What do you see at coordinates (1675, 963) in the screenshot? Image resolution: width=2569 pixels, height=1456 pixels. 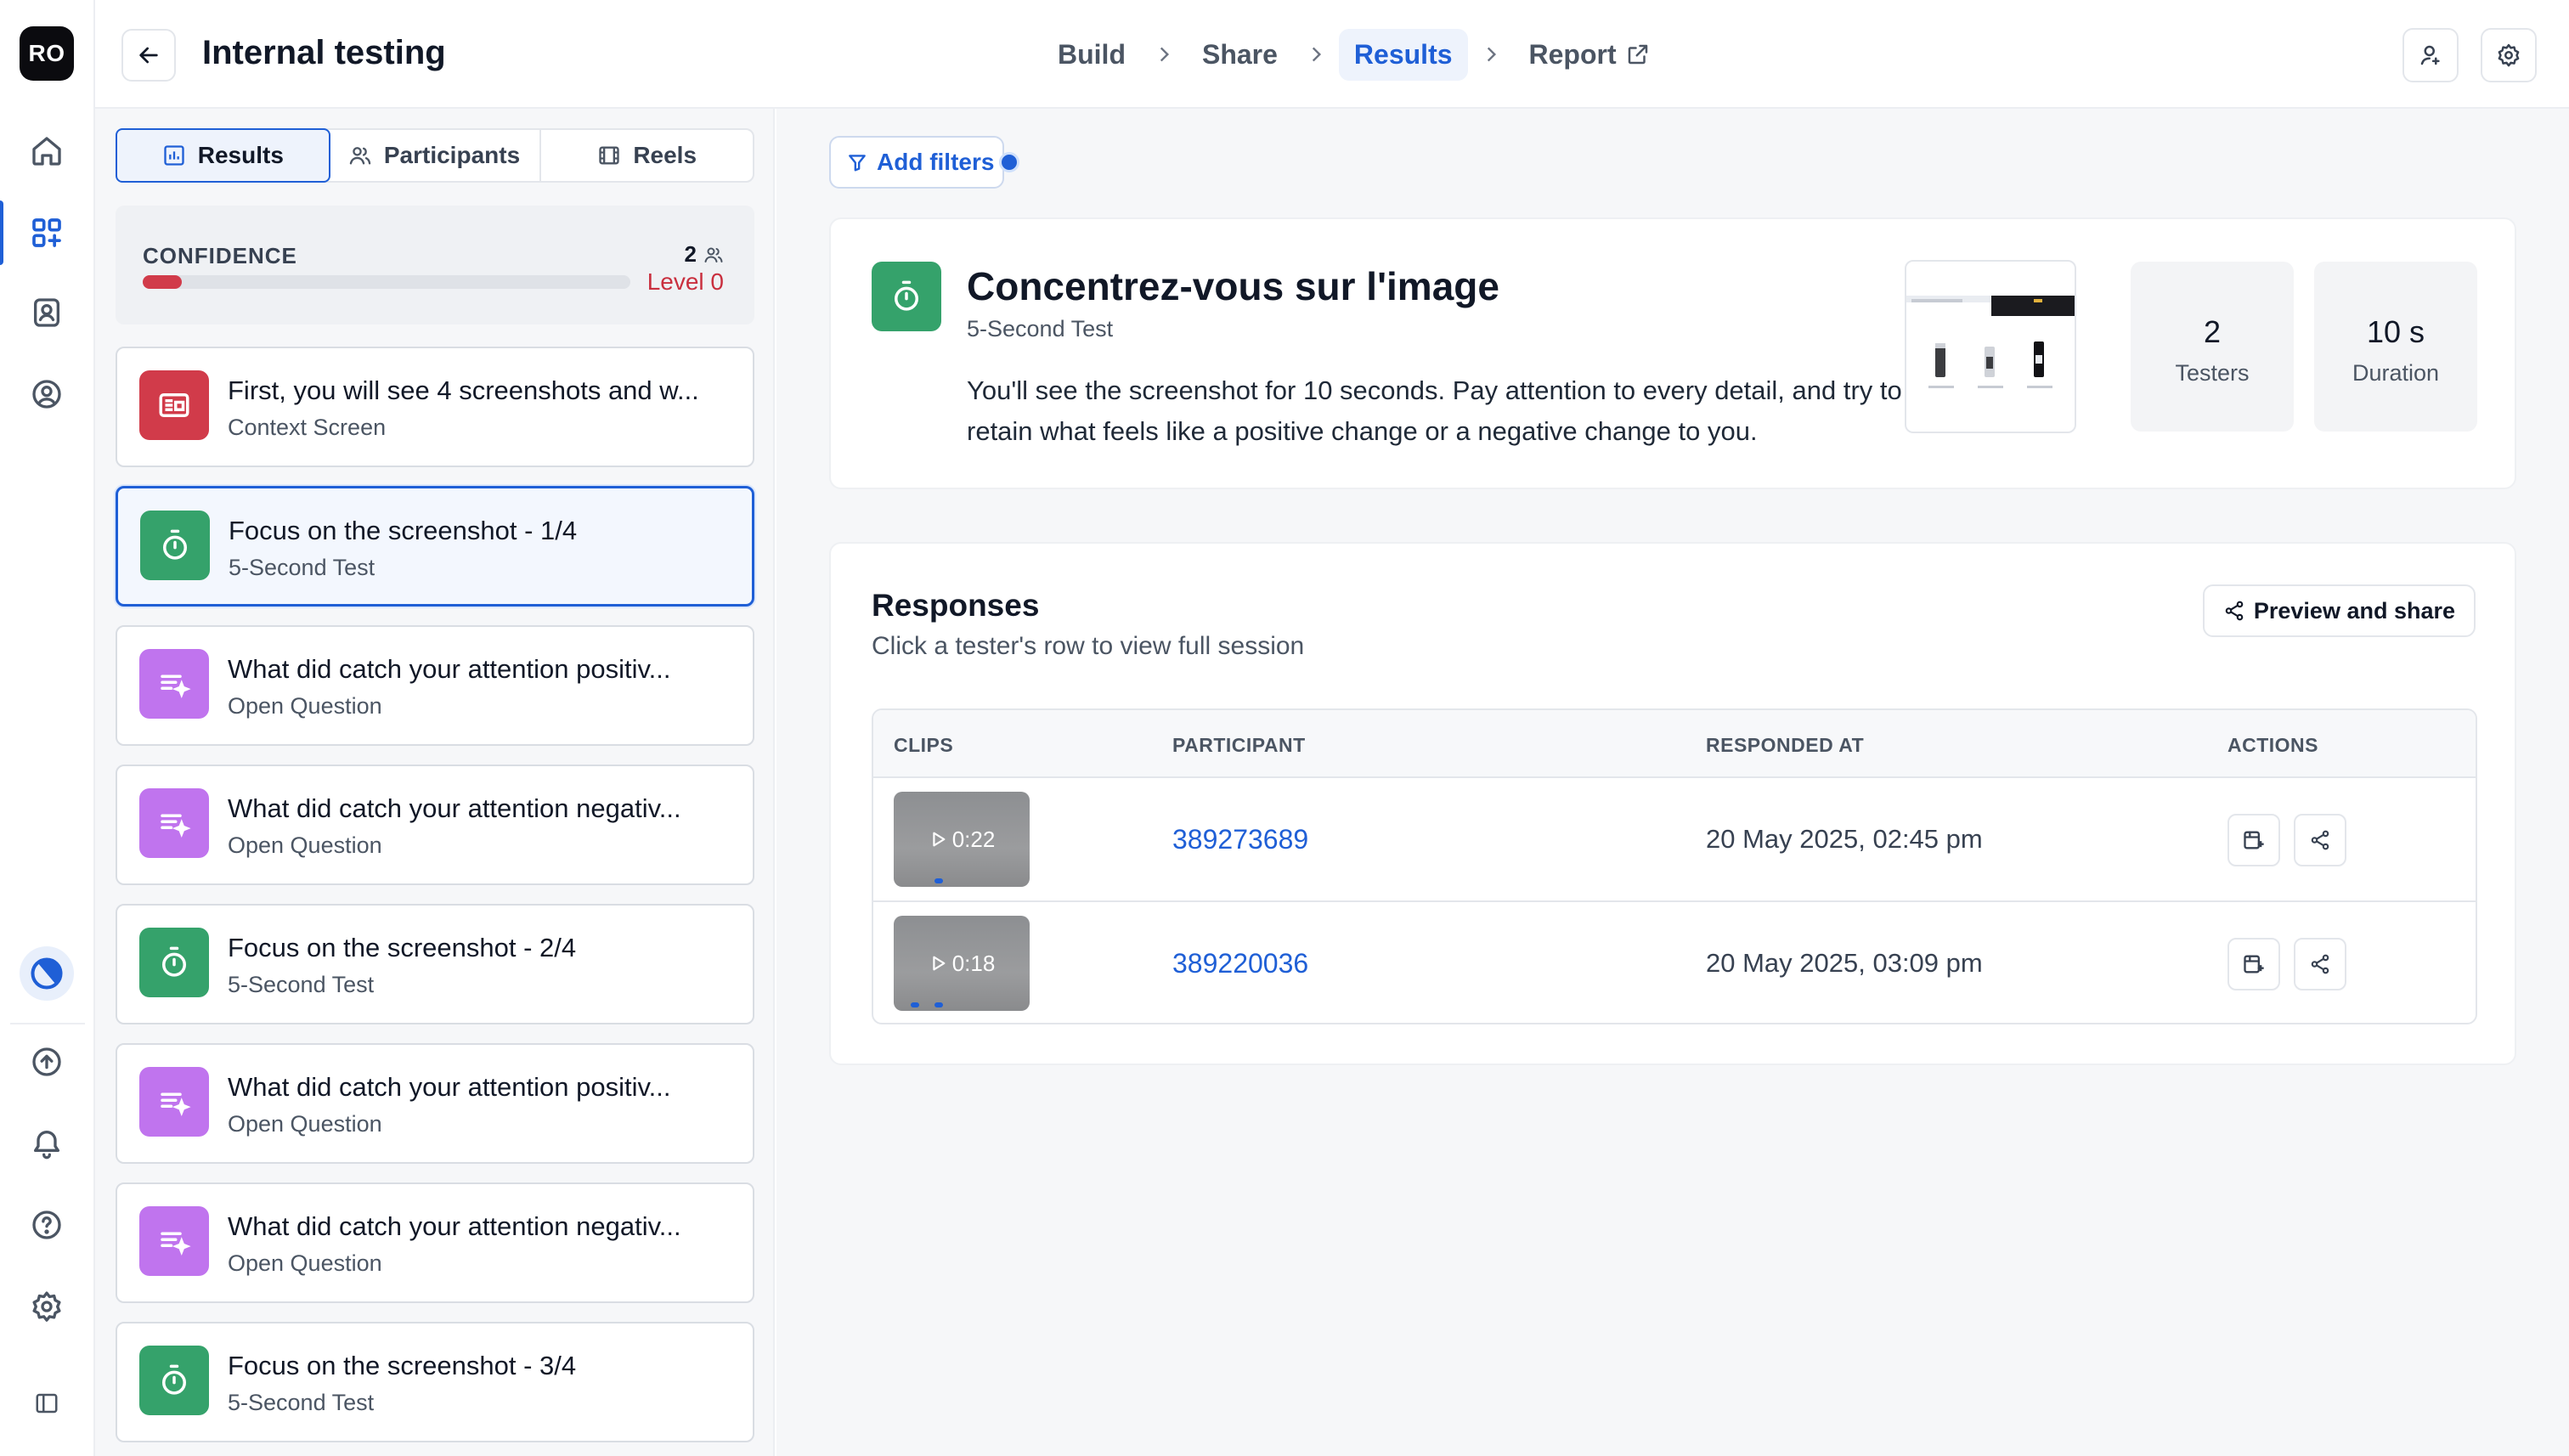 I see `table-row: 0:18 389220036 20 May 2025, 03:09 pm` at bounding box center [1675, 963].